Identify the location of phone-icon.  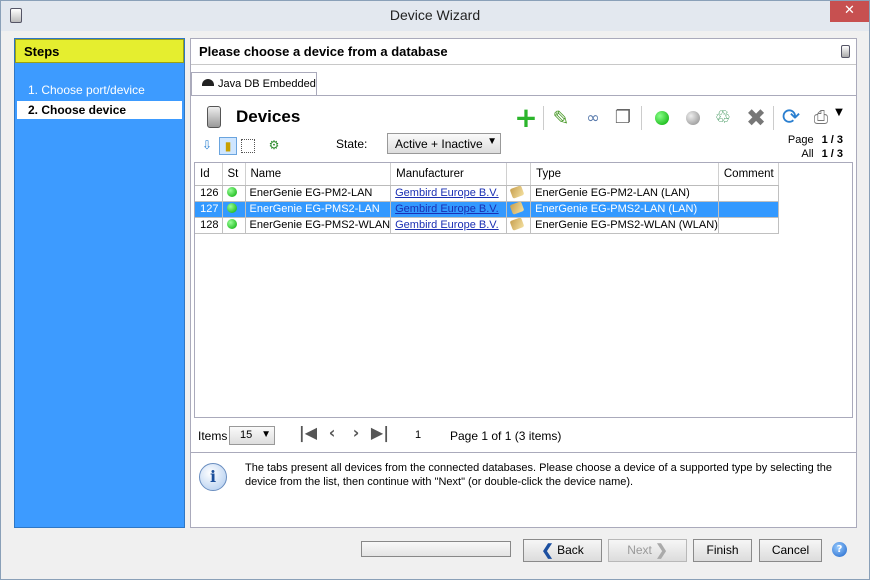
(214, 117).